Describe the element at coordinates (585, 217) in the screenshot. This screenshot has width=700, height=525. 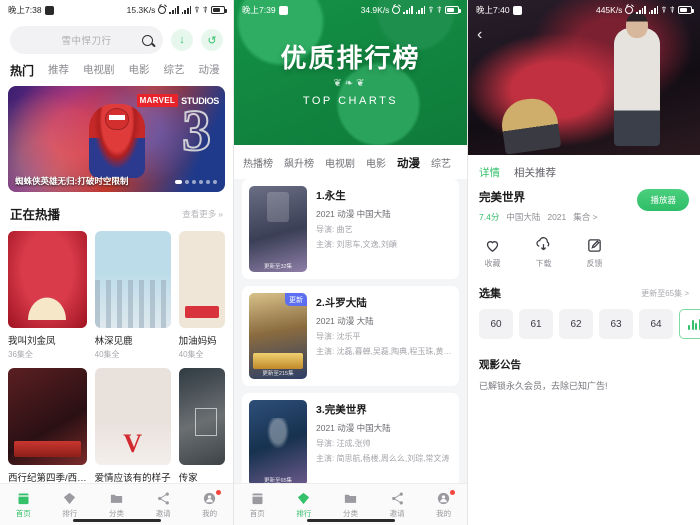
I see `collection-link: 集合 >` at that location.